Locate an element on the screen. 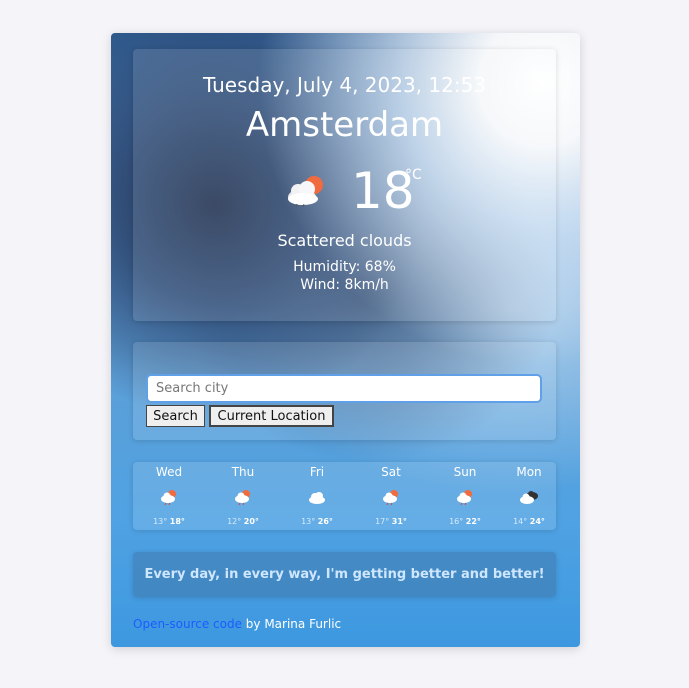 The width and height of the screenshot is (689, 688). forecast-day-name: Sat is located at coordinates (391, 472).